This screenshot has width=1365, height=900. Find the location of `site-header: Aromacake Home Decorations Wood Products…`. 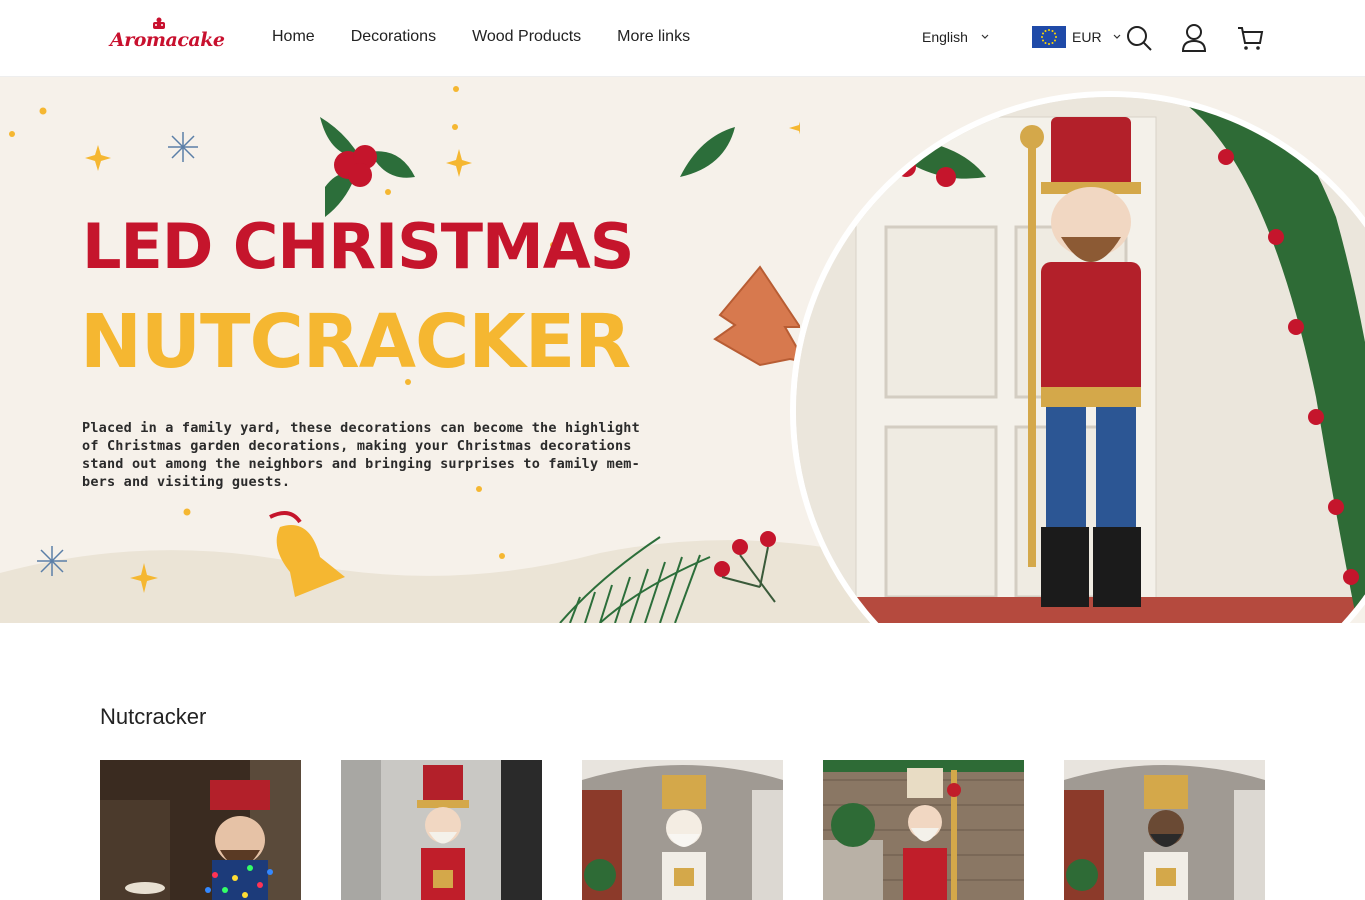

site-header: Aromacake Home Decorations Wood Products… is located at coordinates (682, 38).